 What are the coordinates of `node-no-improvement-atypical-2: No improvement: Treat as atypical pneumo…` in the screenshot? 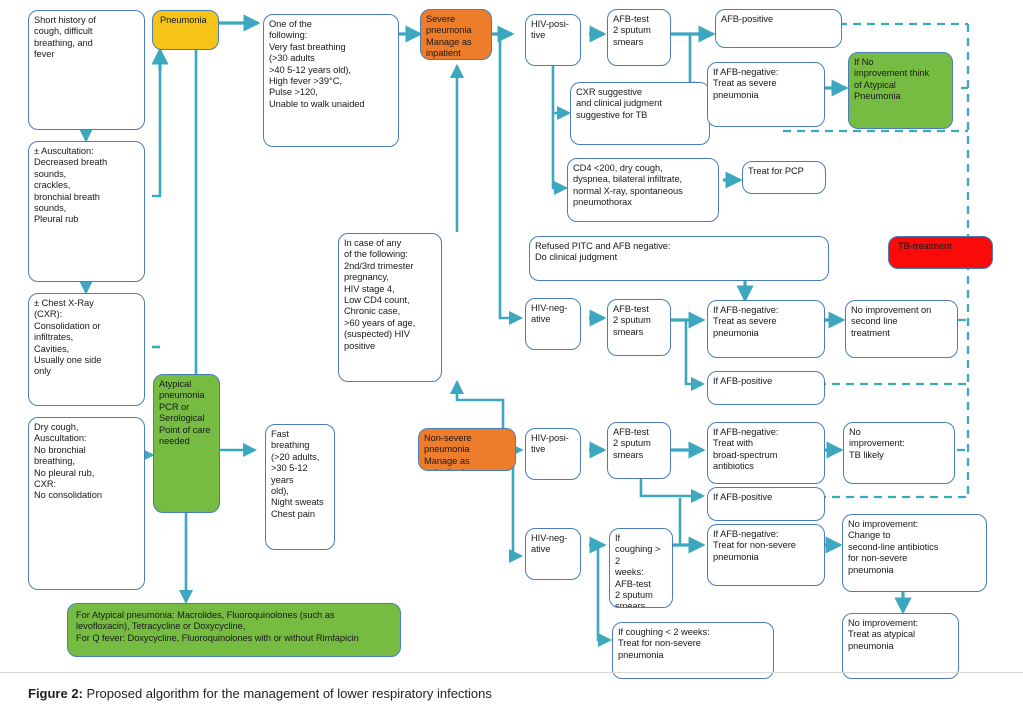 It's located at (900, 646).